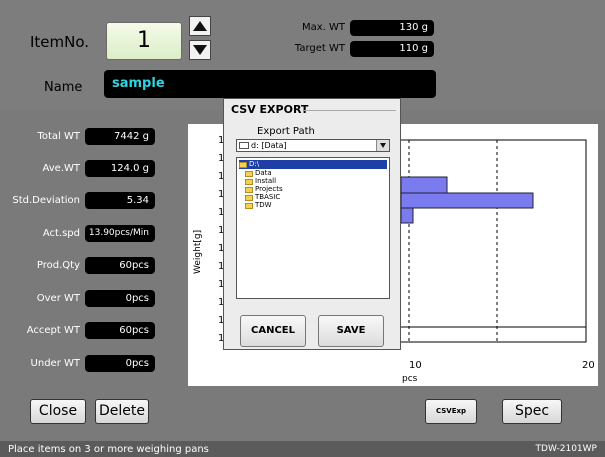 The image size is (605, 457). Describe the element at coordinates (61, 168) in the screenshot. I see `stat-label: Ave.WT` at that location.